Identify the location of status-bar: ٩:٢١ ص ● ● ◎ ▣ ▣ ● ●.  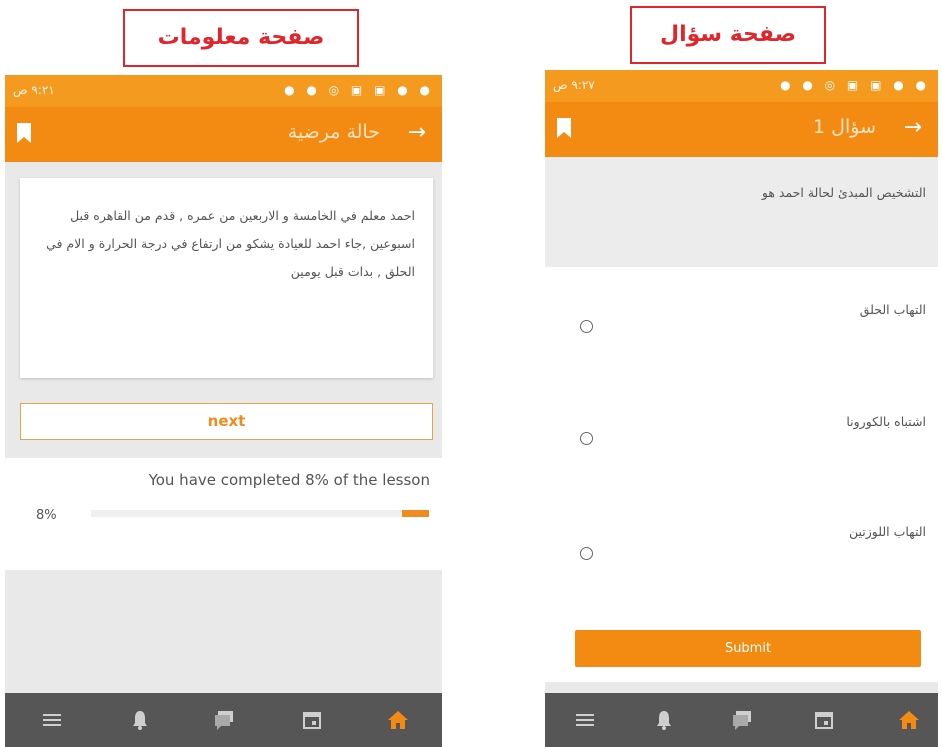
(223, 91).